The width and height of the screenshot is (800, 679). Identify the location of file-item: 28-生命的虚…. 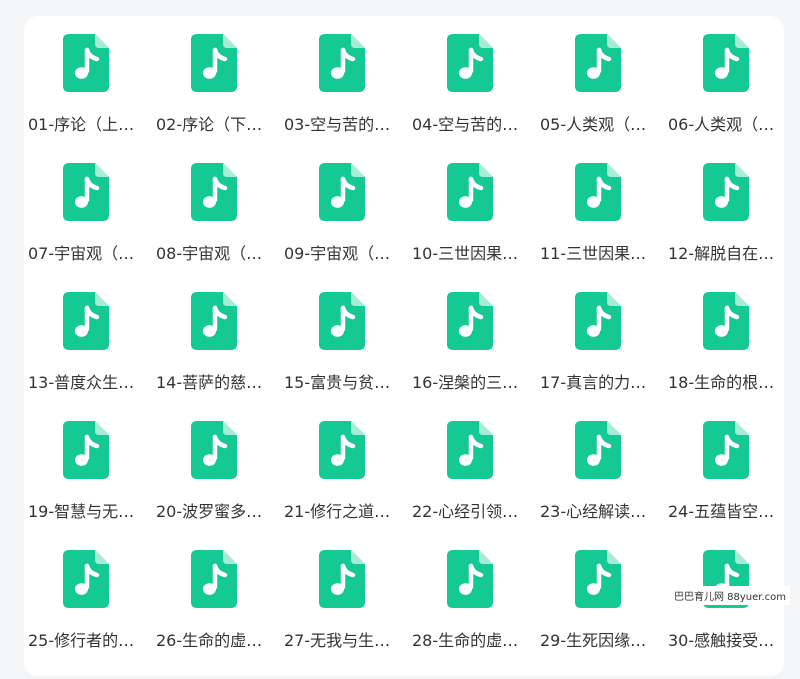
(472, 614).